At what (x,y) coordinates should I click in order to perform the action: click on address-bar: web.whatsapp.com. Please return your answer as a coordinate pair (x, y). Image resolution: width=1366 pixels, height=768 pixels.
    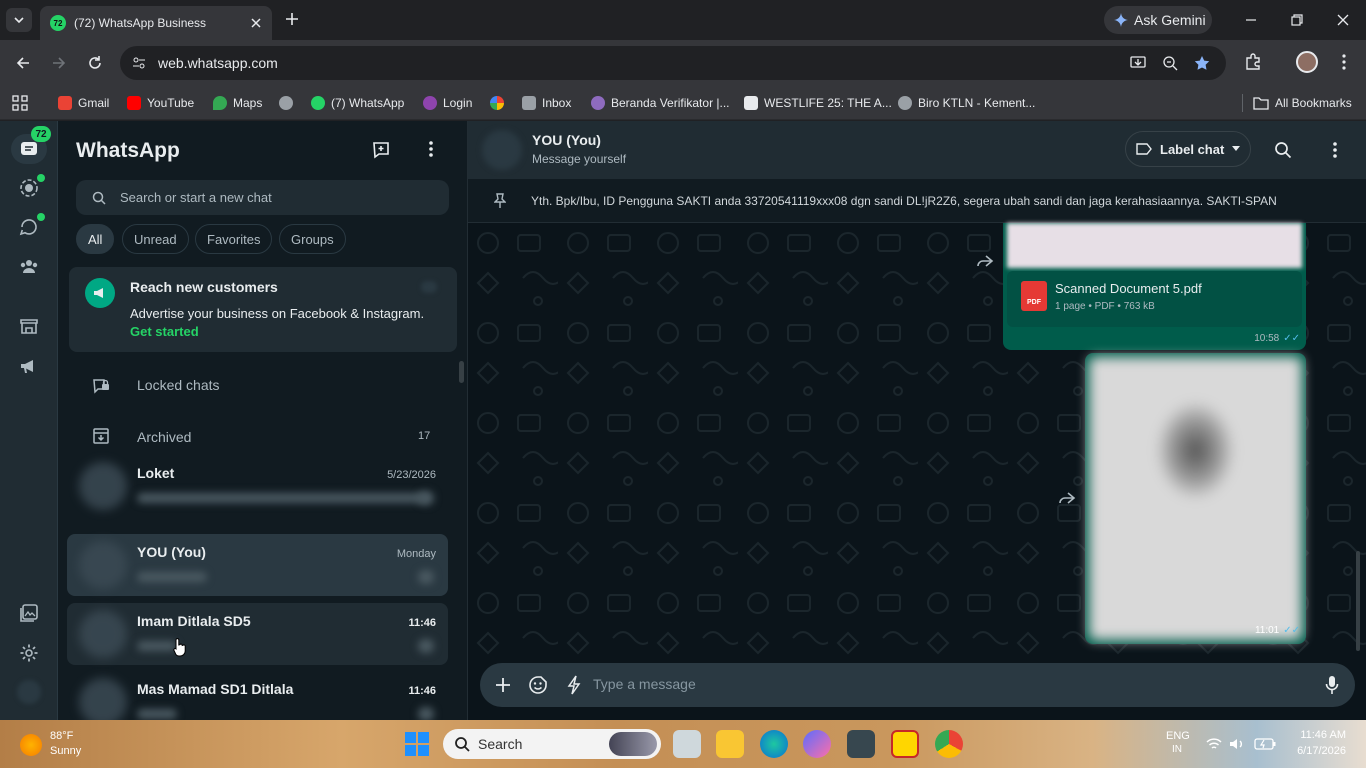
    Looking at the image, I should click on (673, 63).